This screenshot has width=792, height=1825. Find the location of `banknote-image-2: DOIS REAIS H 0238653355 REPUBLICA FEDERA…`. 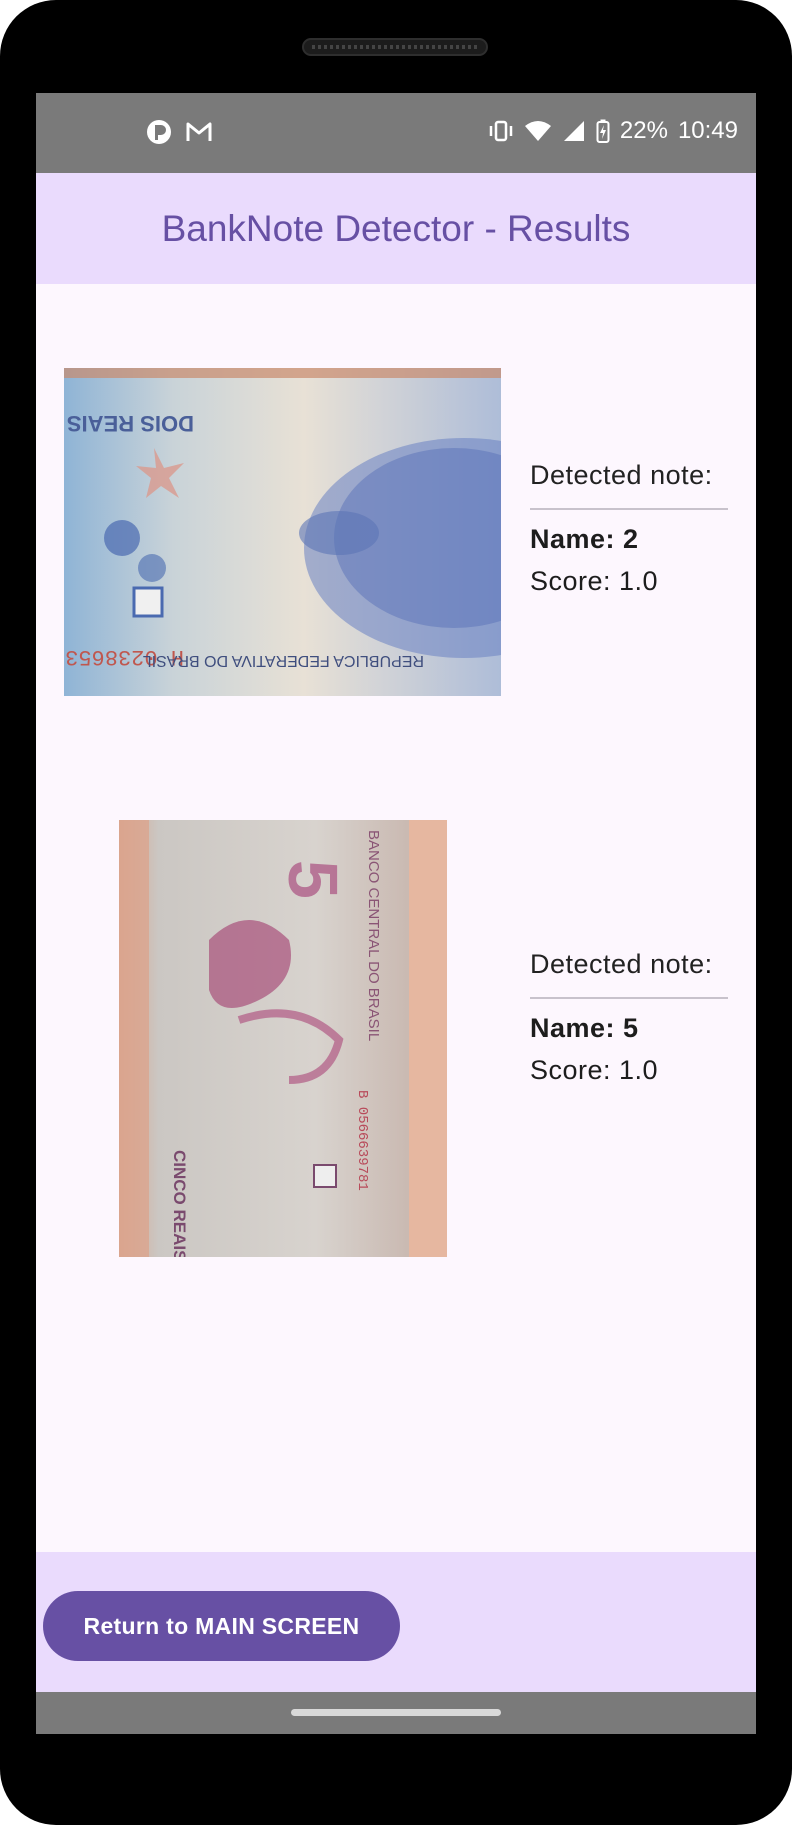

banknote-image-2: DOIS REAIS H 0238653355 REPUBLICA FEDERA… is located at coordinates (282, 532).